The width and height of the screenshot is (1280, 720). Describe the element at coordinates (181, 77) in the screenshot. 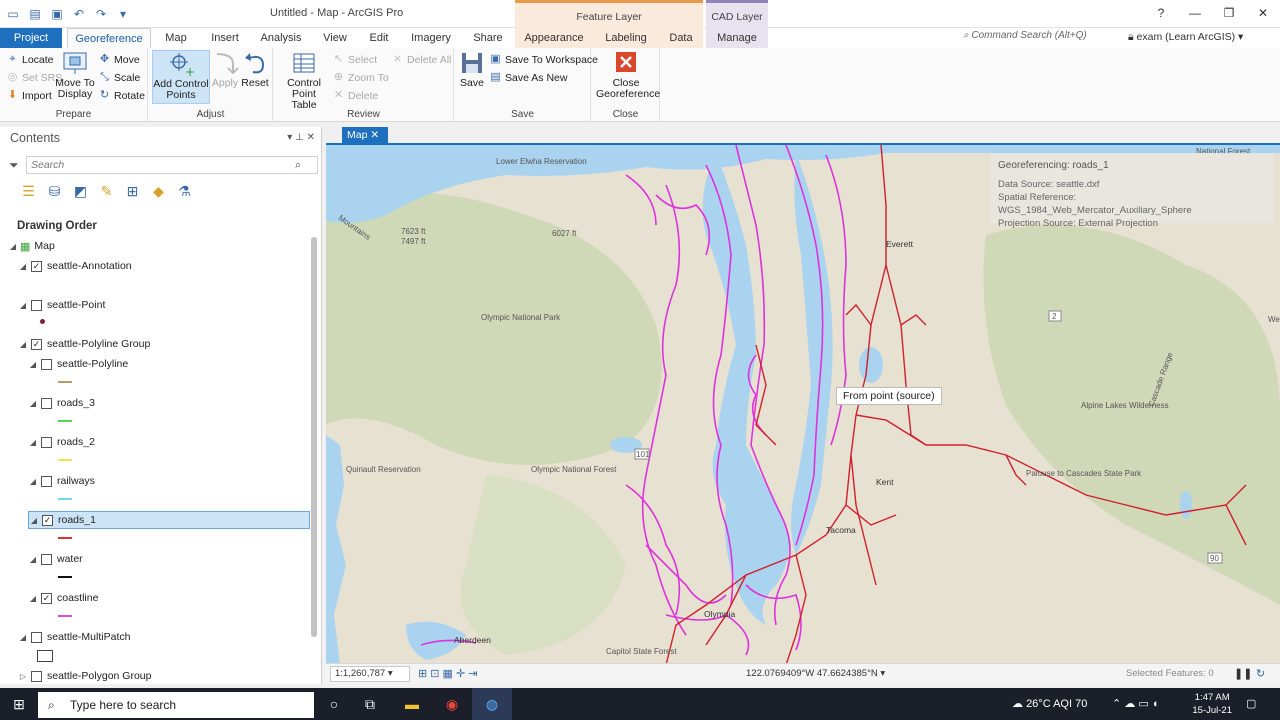

I see `add-control-points-button: + Add Control Points` at that location.